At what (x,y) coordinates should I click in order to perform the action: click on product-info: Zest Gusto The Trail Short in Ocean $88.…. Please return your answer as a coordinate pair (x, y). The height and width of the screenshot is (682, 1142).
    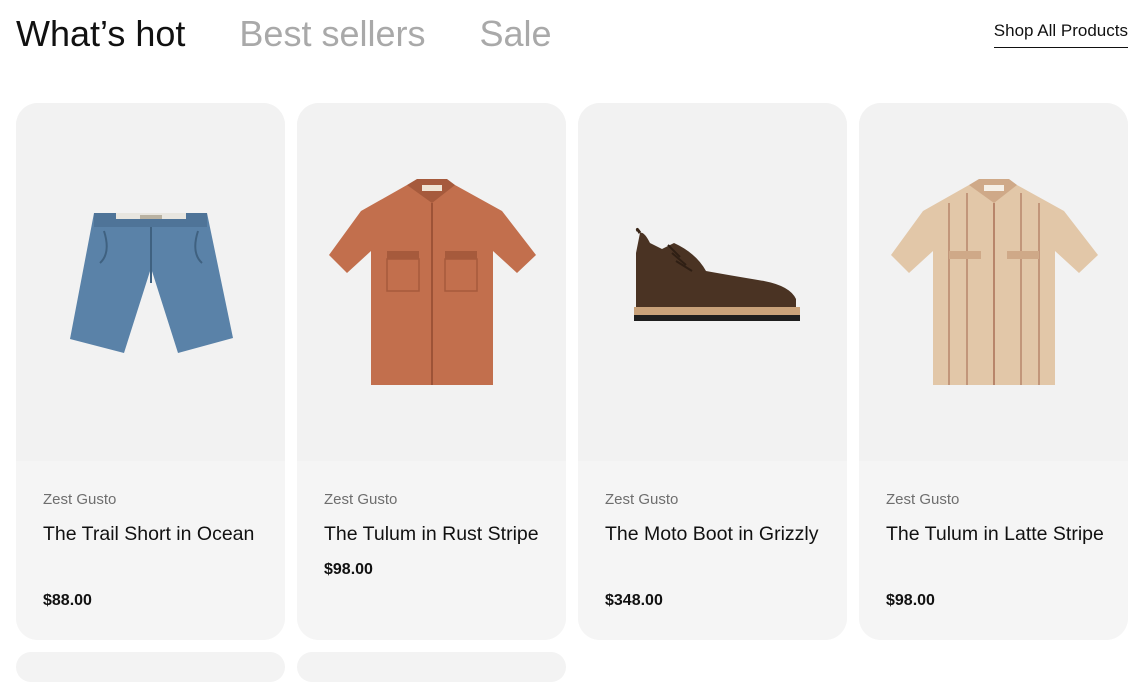
    Looking at the image, I should click on (150, 550).